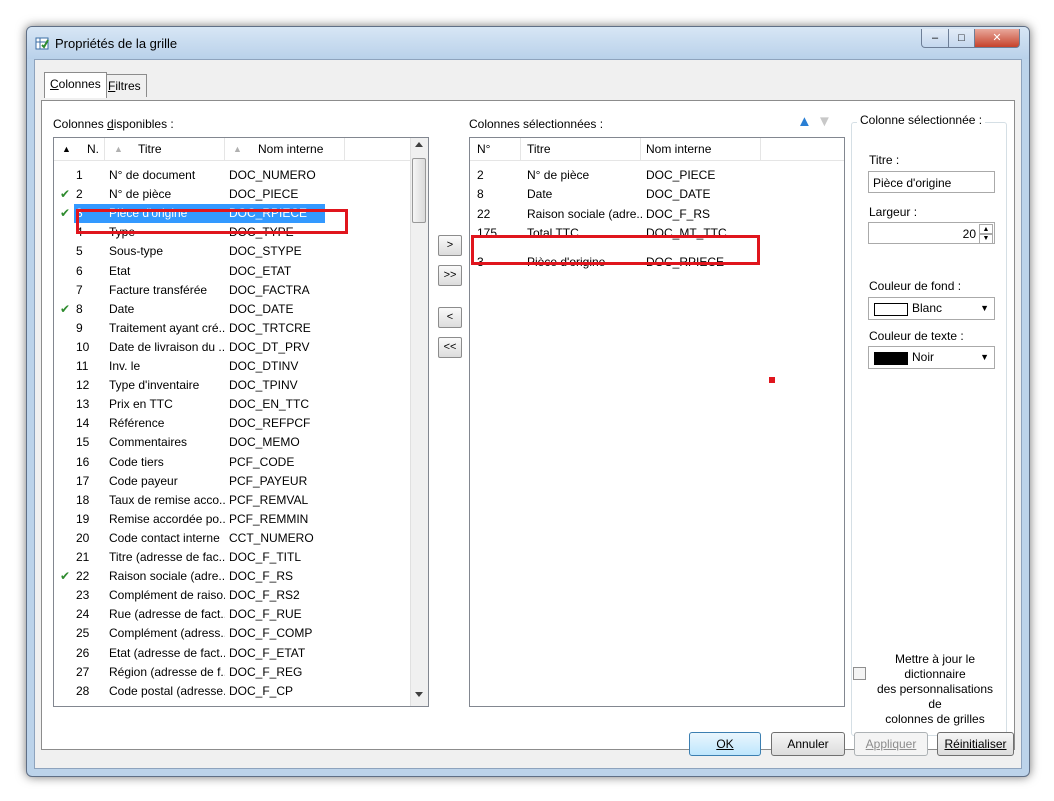 The height and width of the screenshot is (801, 1054). I want to click on list-item: 7 Facture transférée DOC_FACTRA, so click(241, 290).